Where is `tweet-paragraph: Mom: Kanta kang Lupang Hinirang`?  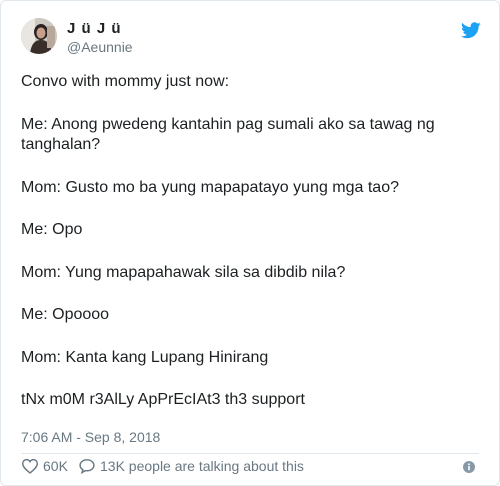
tweet-paragraph: Mom: Kanta kang Lupang Hinirang is located at coordinates (145, 357).